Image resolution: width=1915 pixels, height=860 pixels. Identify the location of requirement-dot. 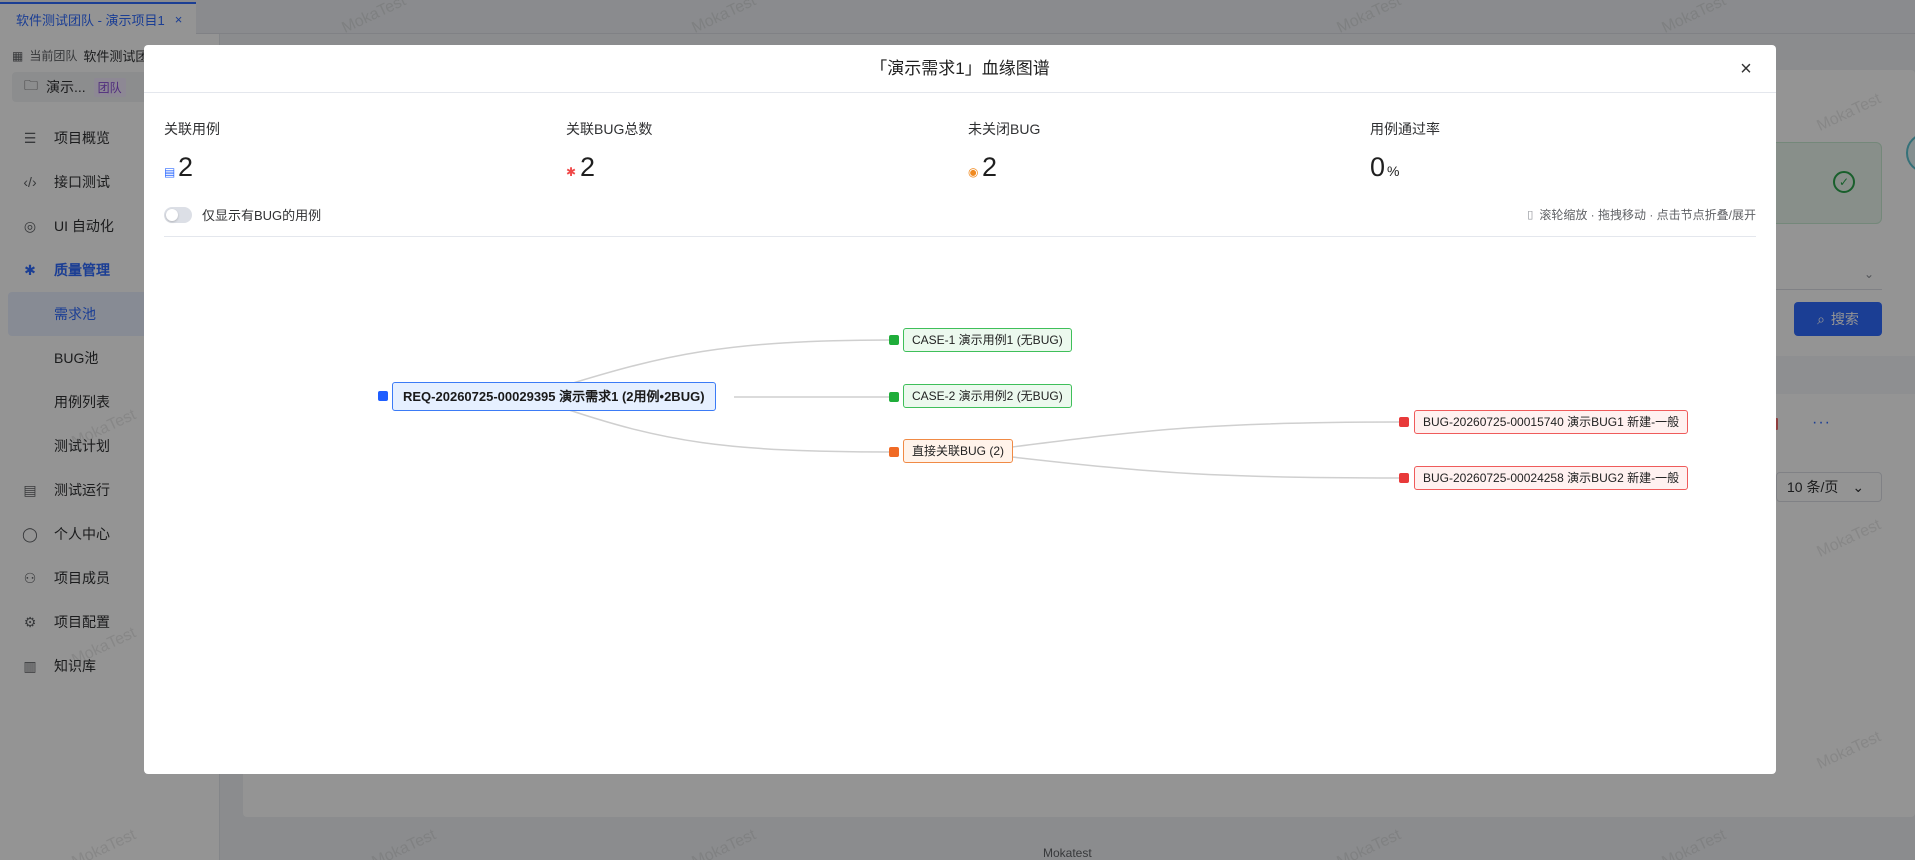
(383, 396).